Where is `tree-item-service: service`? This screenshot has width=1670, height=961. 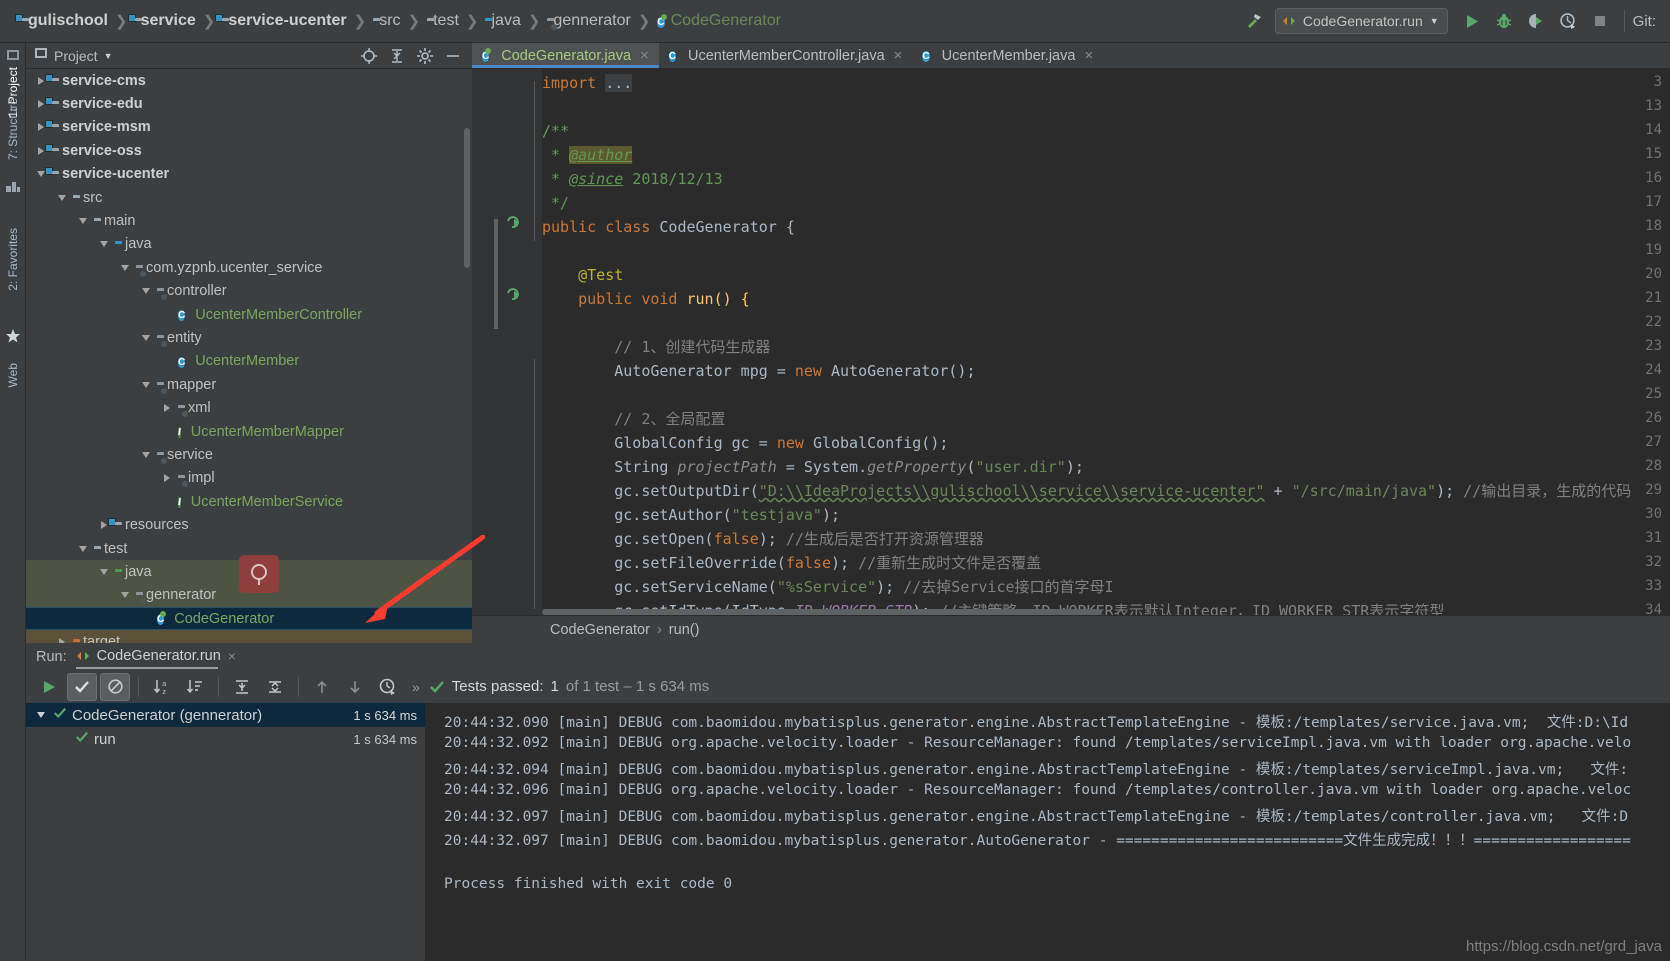 tree-item-service: service is located at coordinates (249, 454).